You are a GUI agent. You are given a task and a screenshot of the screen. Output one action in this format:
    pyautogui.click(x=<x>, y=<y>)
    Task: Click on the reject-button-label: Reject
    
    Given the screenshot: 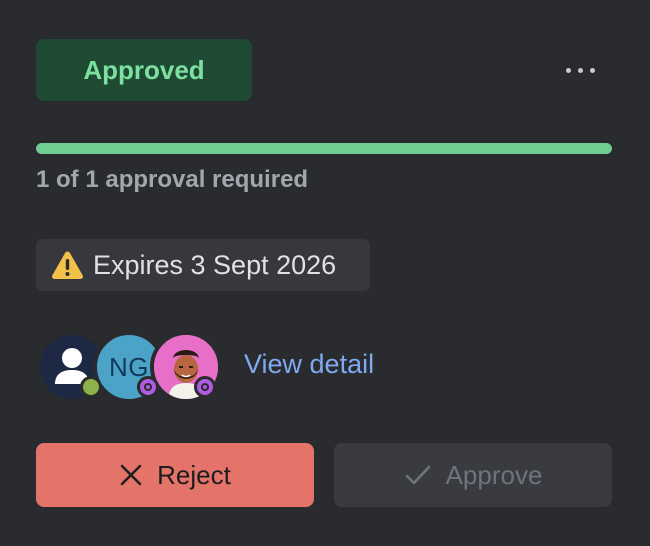 What is the action you would take?
    pyautogui.click(x=194, y=474)
    